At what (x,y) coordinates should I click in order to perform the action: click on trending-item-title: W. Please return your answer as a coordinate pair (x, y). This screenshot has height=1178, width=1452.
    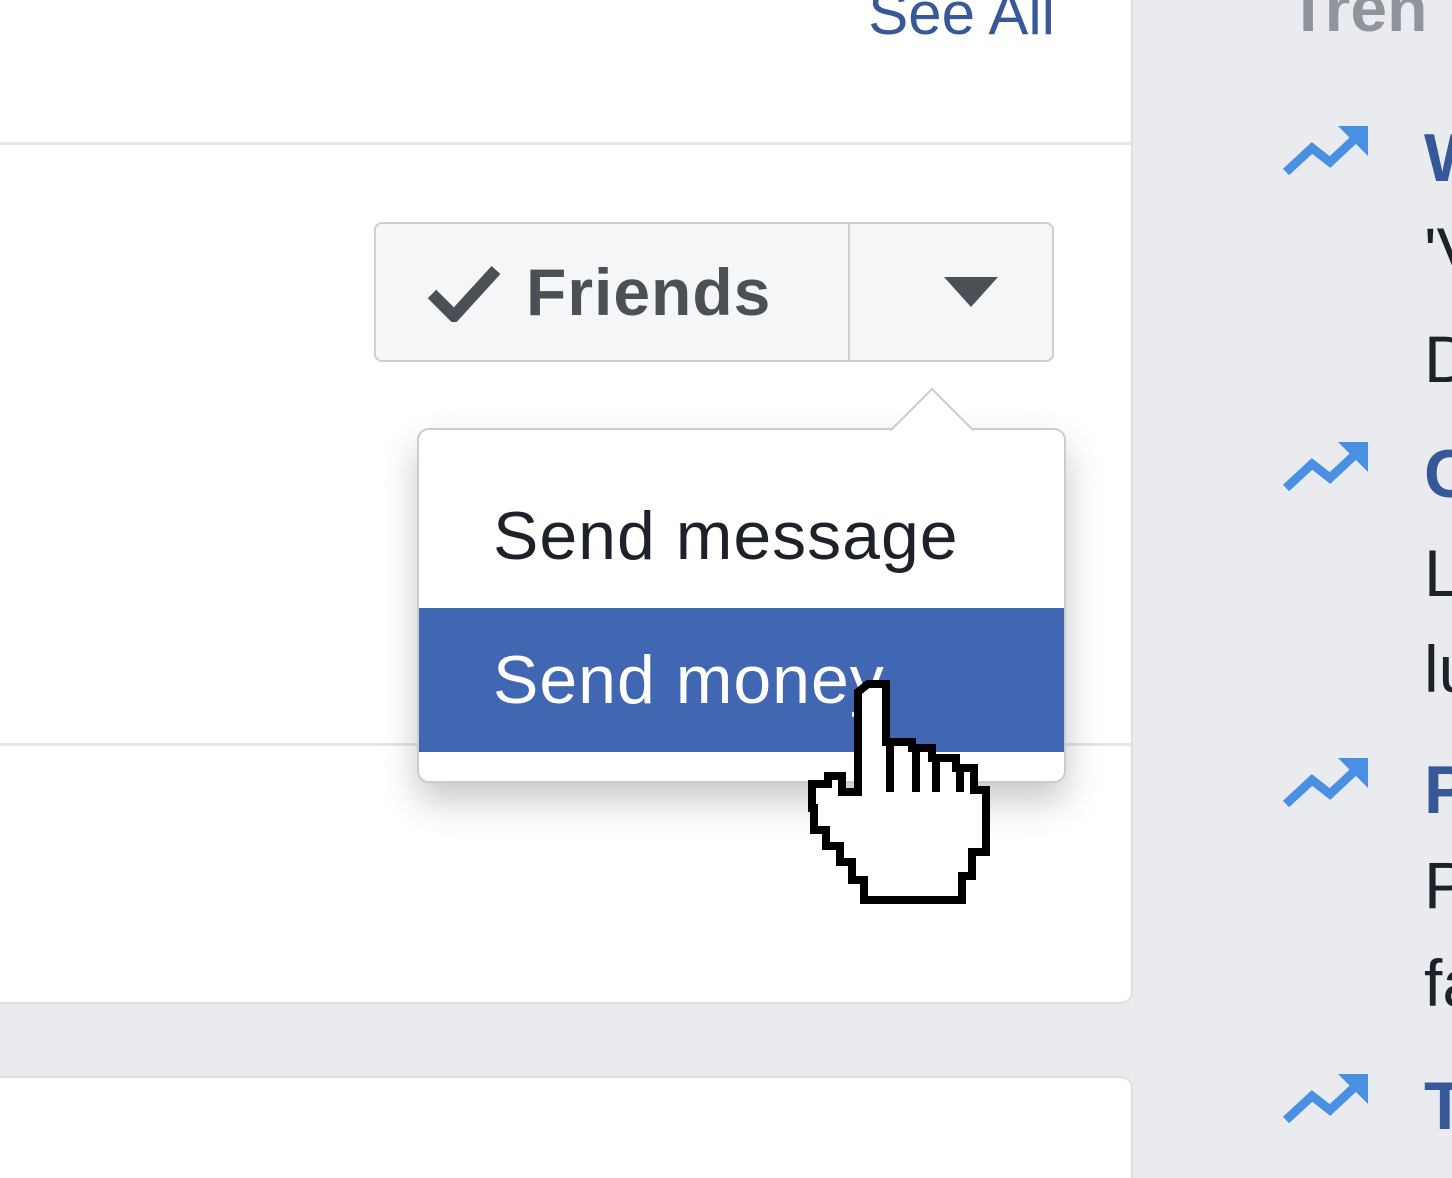
    Looking at the image, I should click on (1438, 158).